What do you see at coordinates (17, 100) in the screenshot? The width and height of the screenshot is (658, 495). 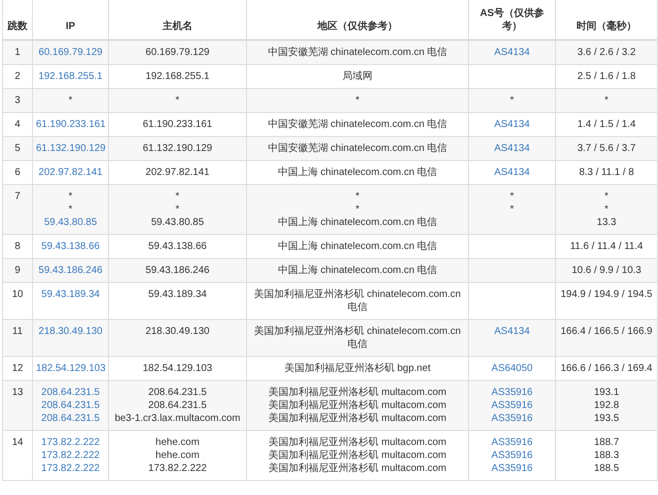 I see `hop-number: 3` at bounding box center [17, 100].